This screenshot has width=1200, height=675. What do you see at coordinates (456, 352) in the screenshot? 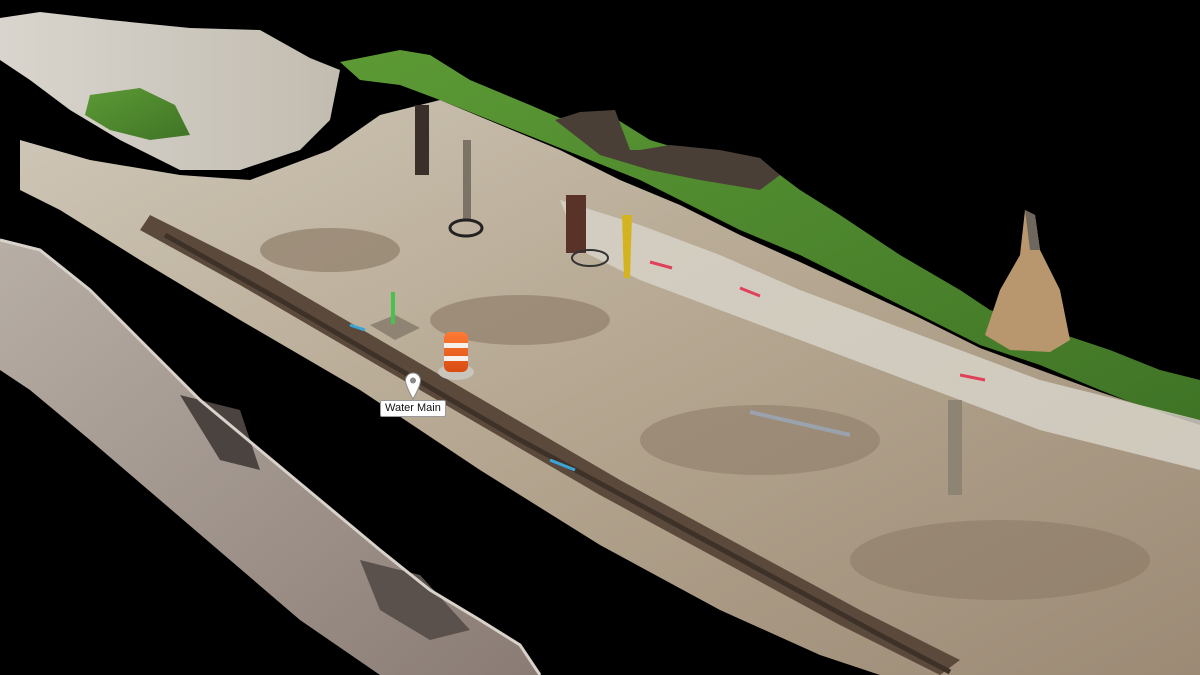
I see `traffic-drum` at bounding box center [456, 352].